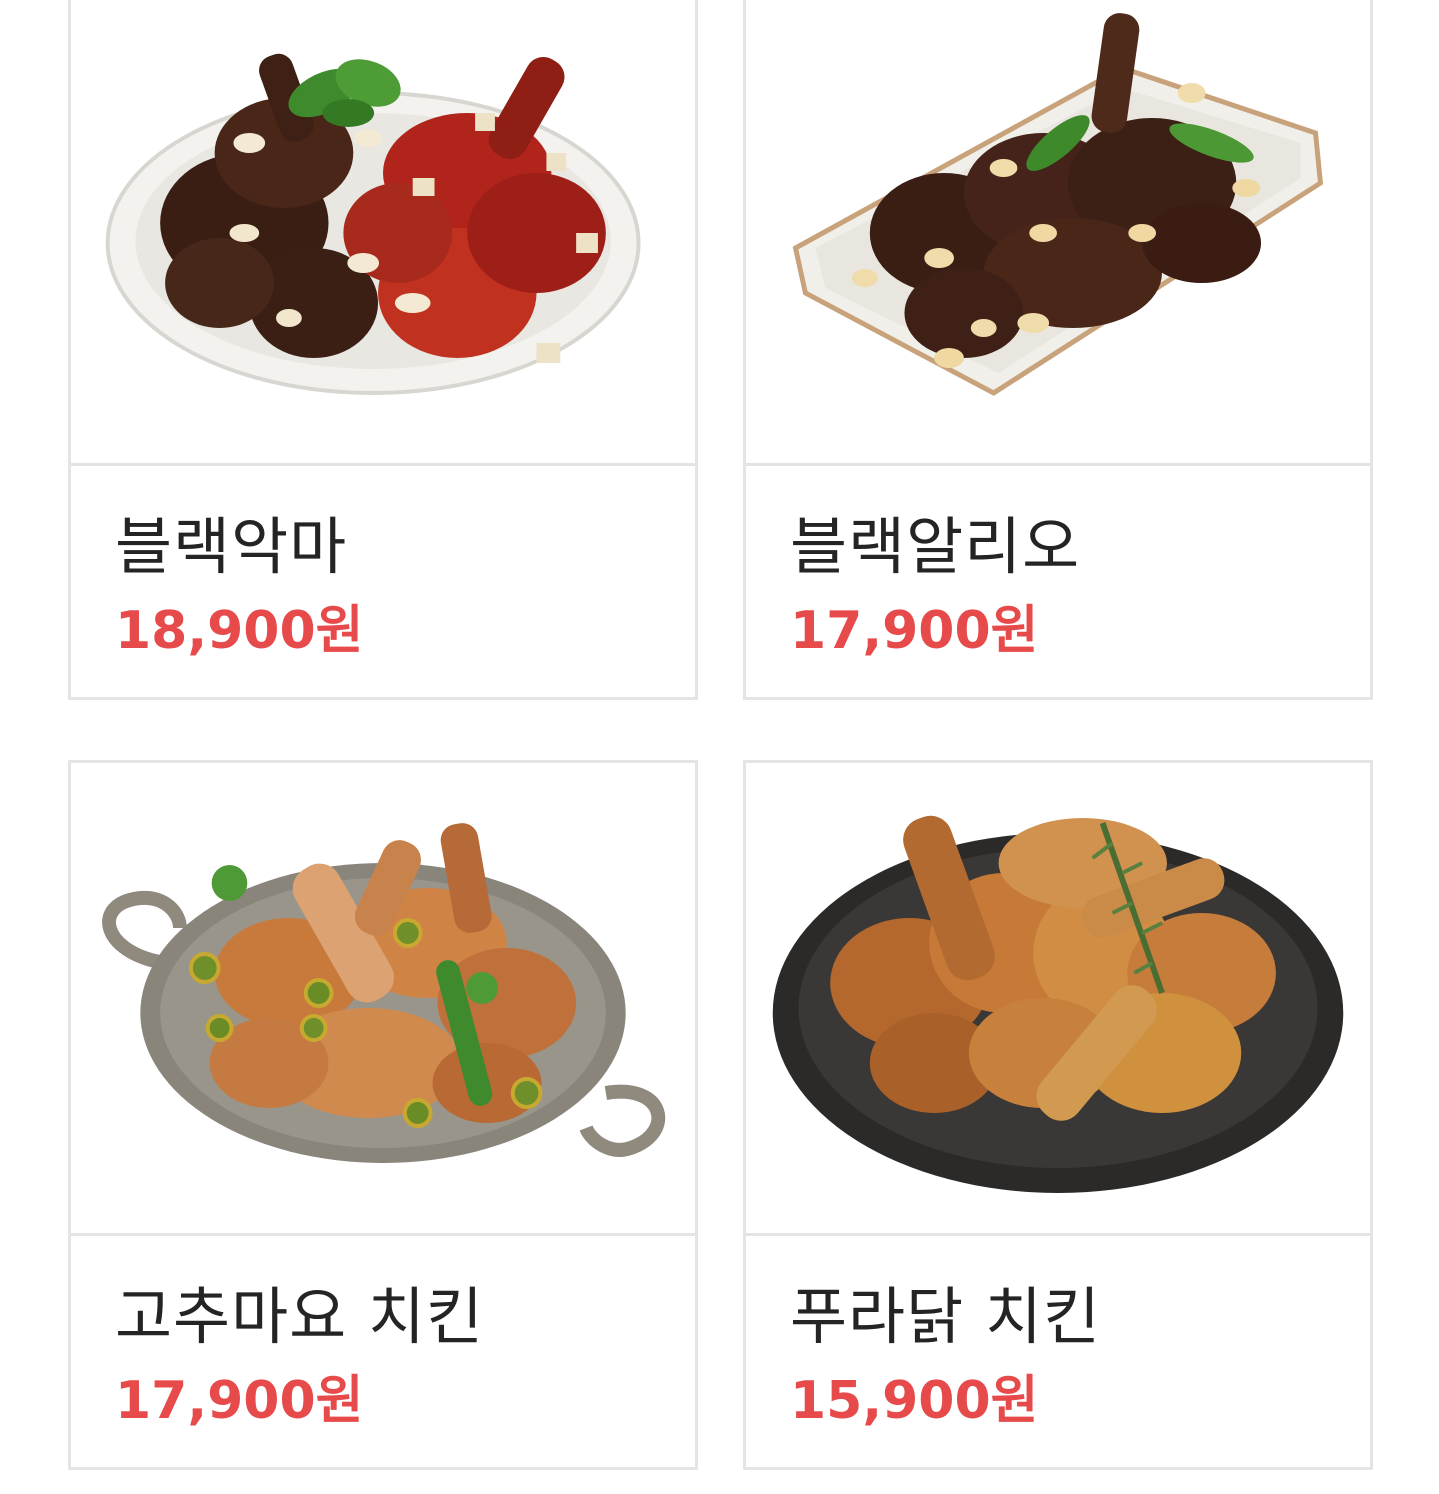 The height and width of the screenshot is (1494, 1439). What do you see at coordinates (914, 1401) in the screenshot?
I see `menu-item-price: 15,900원` at bounding box center [914, 1401].